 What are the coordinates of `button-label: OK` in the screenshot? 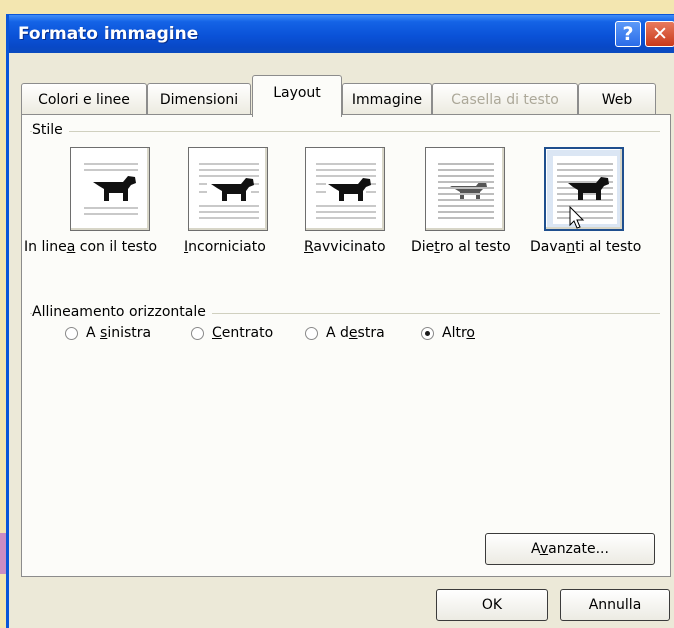 It's located at (492, 605).